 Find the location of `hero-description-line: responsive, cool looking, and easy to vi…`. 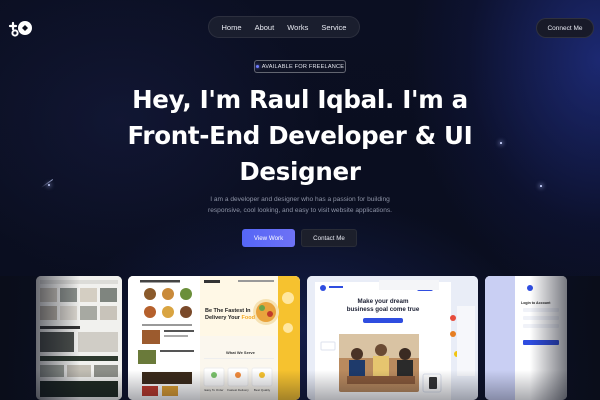

hero-description-line: responsive, cool looking, and easy to vi… is located at coordinates (300, 210).